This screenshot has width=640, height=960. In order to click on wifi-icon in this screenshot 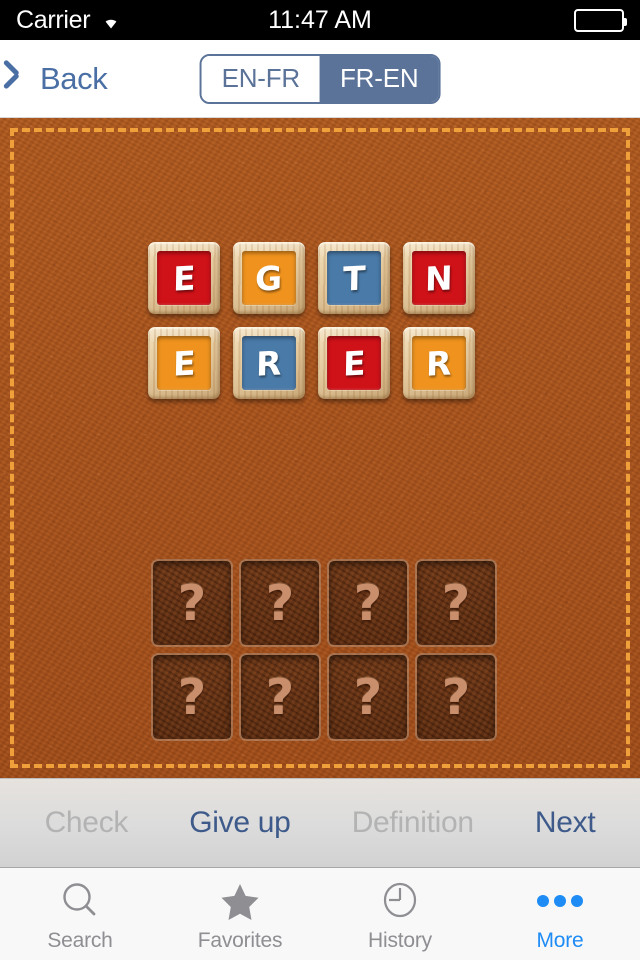, I will do `click(111, 20)`.